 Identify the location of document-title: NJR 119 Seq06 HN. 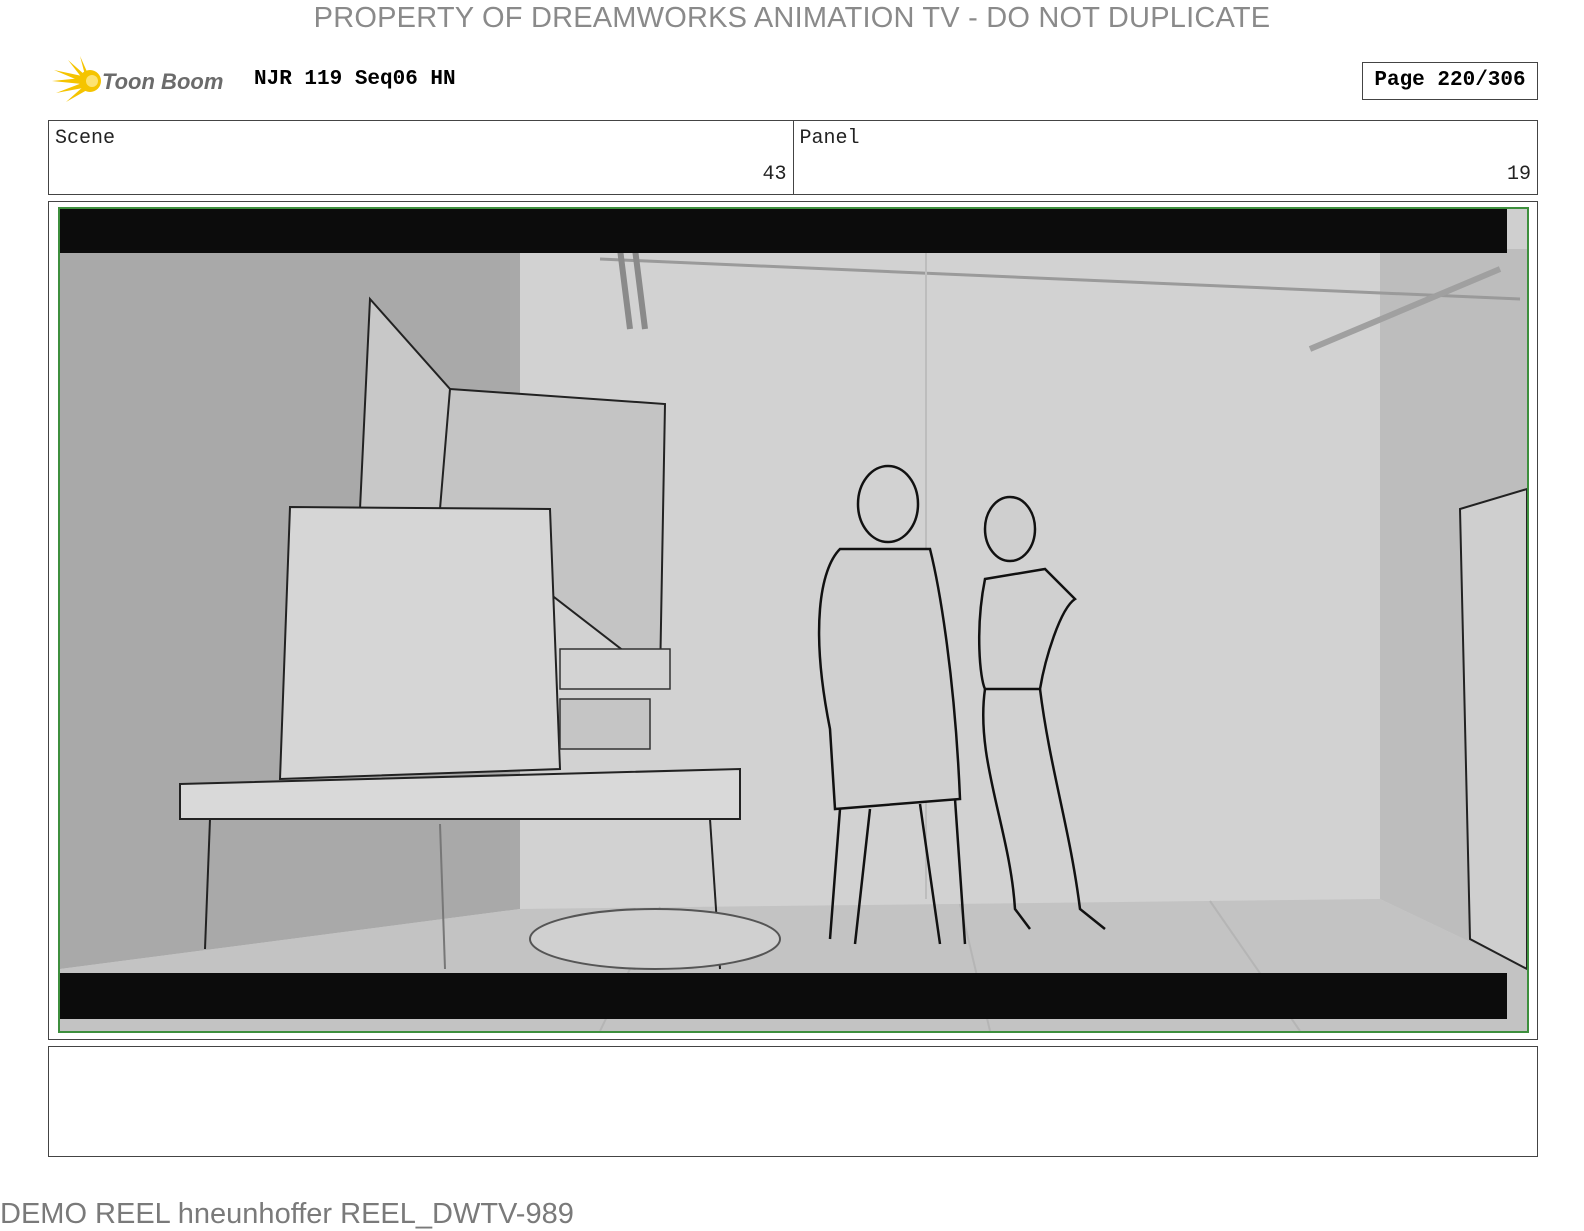
(355, 79).